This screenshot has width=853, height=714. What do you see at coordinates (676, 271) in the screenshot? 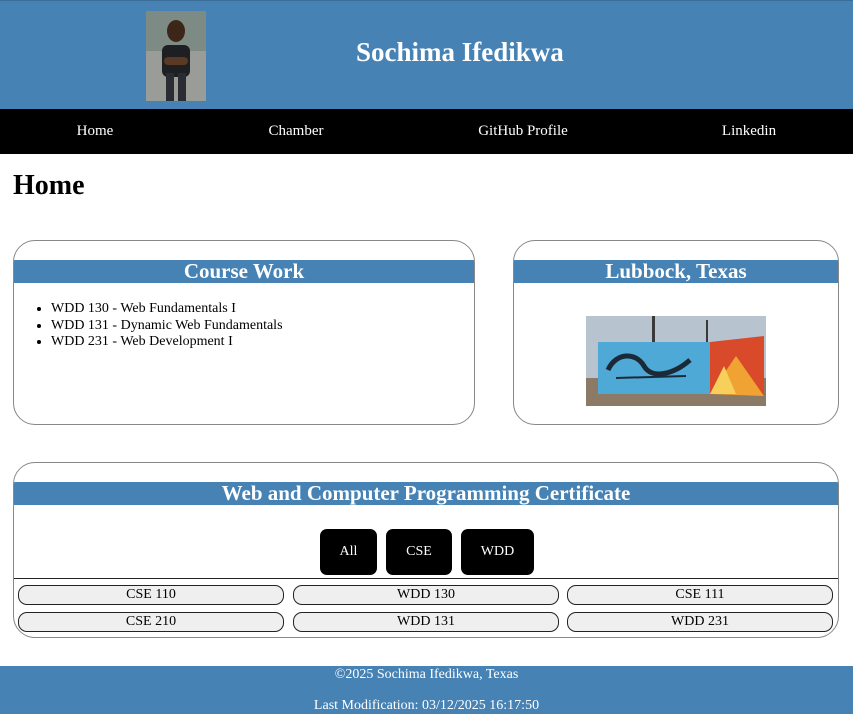
I see `location-title: Lubbock, Texas` at bounding box center [676, 271].